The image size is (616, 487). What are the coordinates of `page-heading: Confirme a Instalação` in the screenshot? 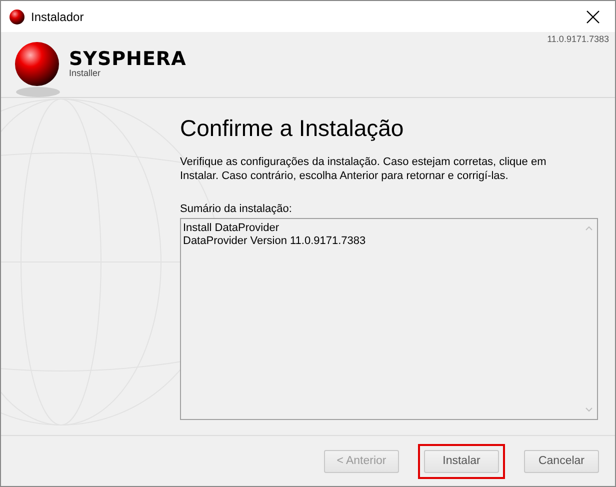 It's located at (292, 128).